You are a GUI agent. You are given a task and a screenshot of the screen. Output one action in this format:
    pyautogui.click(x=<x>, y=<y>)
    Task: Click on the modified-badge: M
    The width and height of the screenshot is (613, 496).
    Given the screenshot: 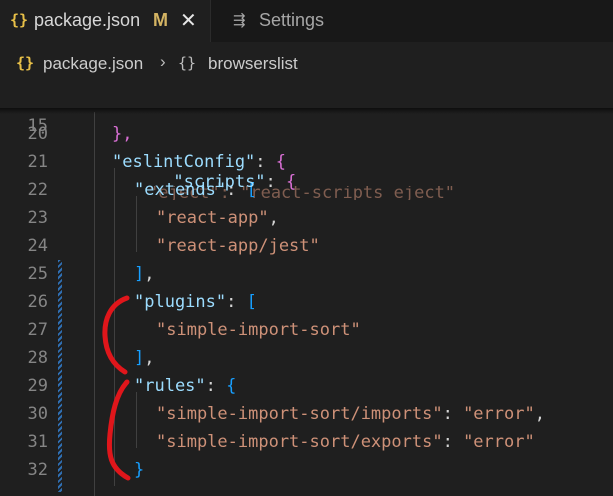 What is the action you would take?
    pyautogui.click(x=160, y=20)
    